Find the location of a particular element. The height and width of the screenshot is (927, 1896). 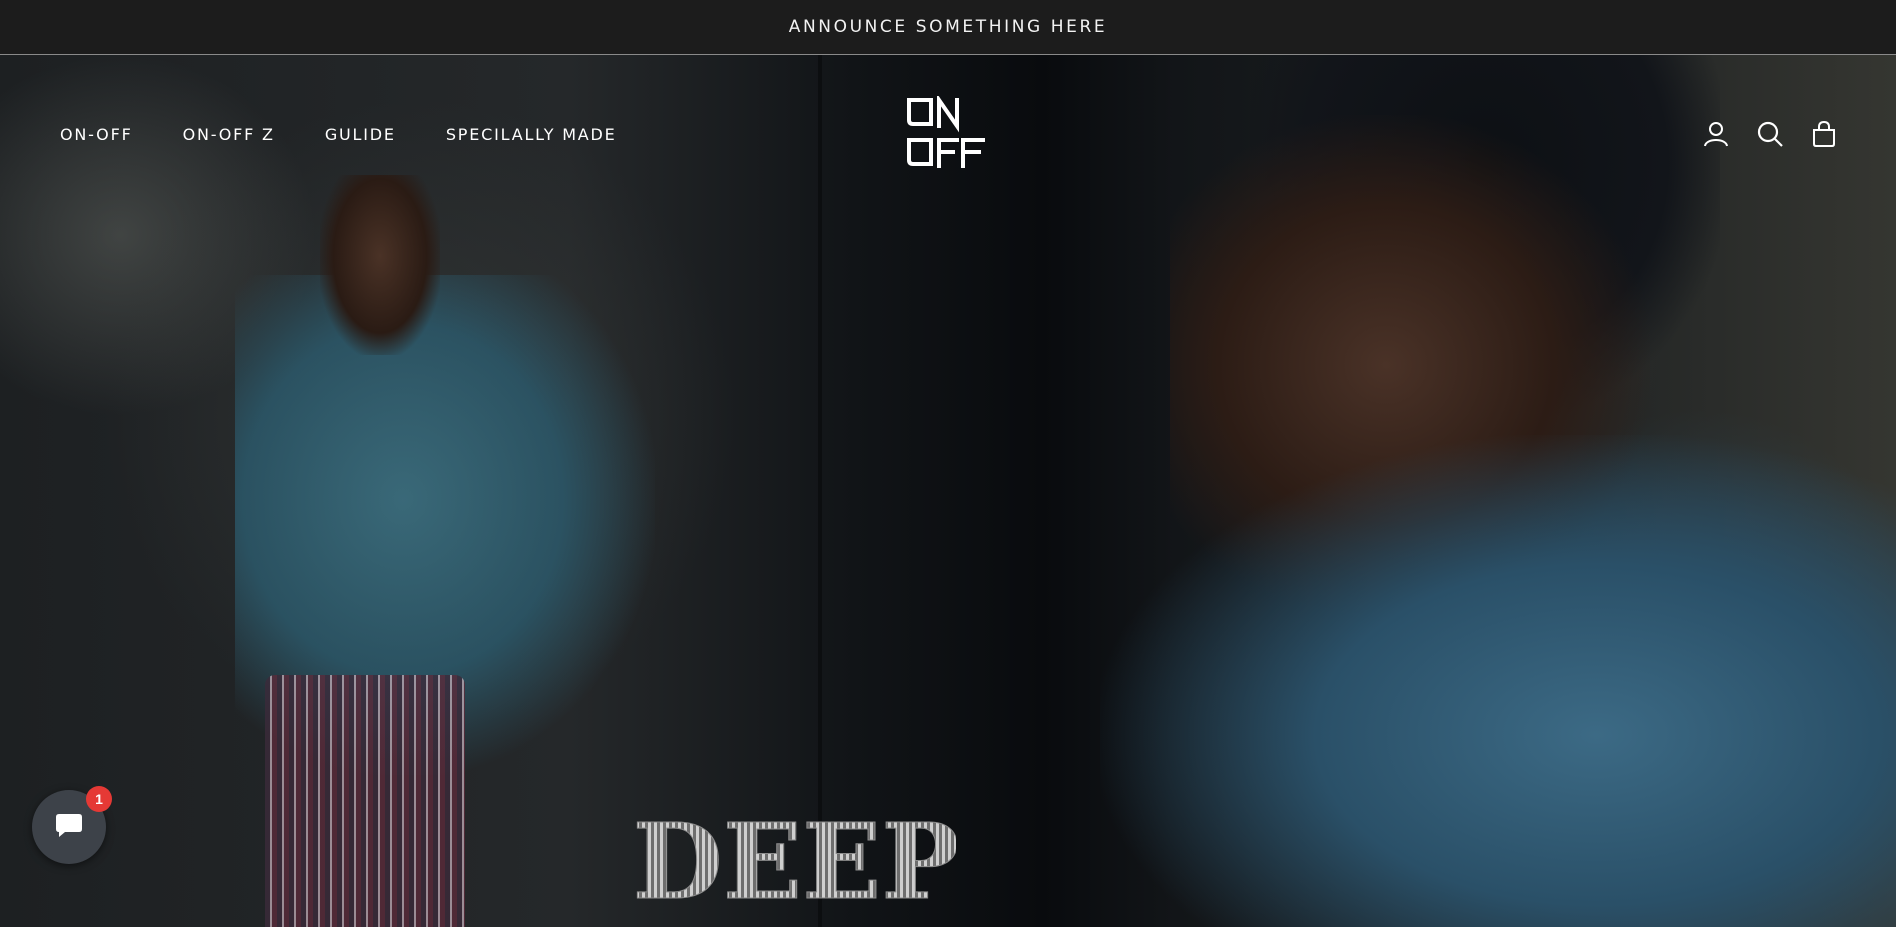

announcement-text: ANNOUNCE SOMETHING HERE is located at coordinates (948, 27).